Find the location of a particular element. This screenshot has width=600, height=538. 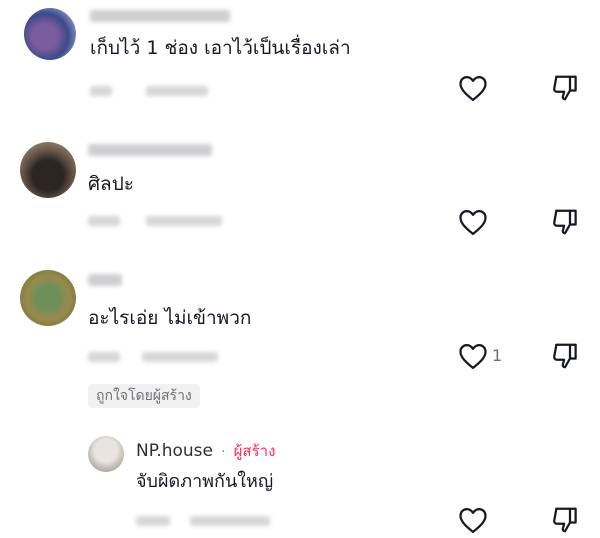

reply-header: NP.house · ผู้สร้าง is located at coordinates (205, 451).